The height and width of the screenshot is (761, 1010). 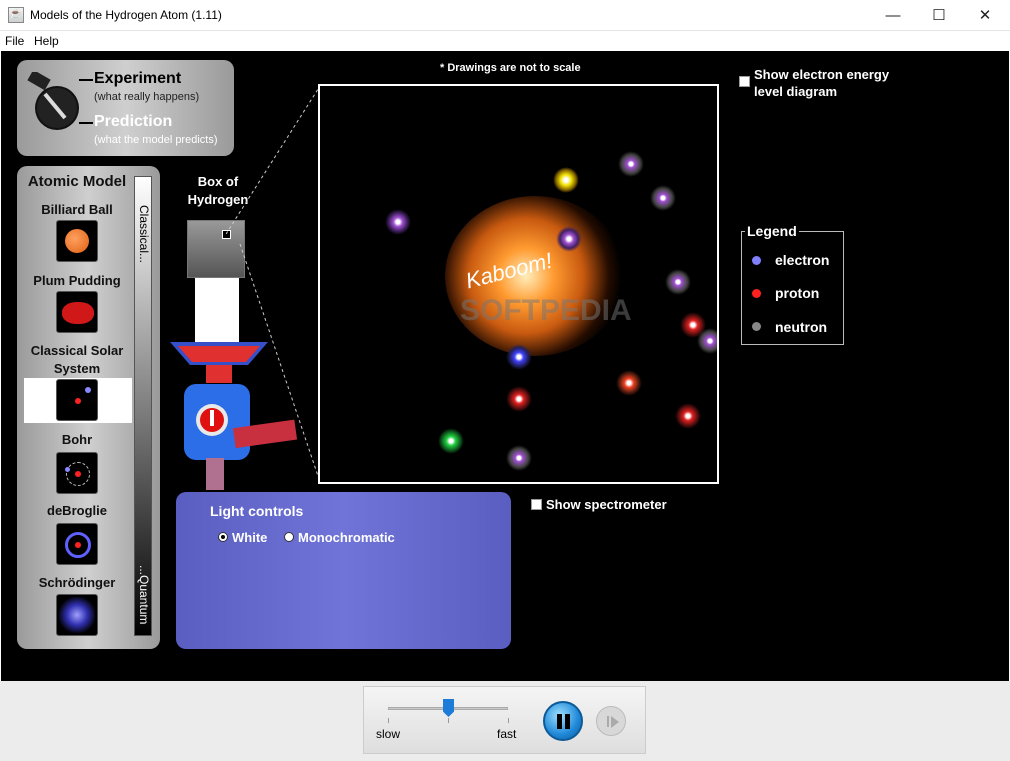 What do you see at coordinates (893, 15) in the screenshot?
I see `minimize-button: —` at bounding box center [893, 15].